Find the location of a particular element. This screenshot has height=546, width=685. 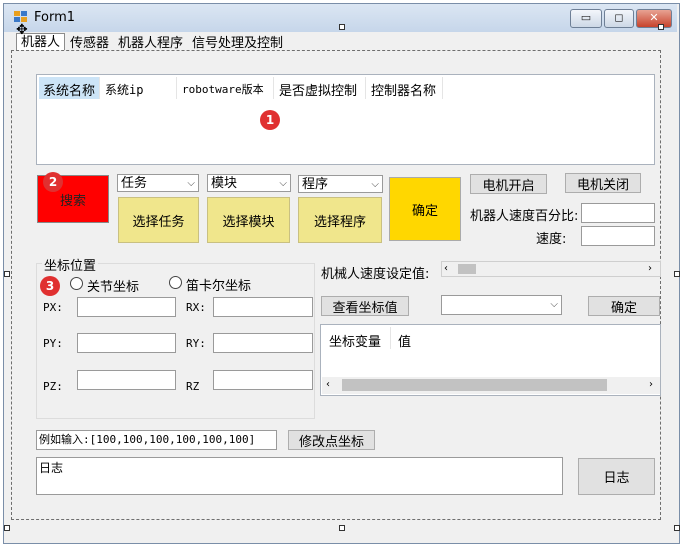

py-label: PY: is located at coordinates (53, 343).